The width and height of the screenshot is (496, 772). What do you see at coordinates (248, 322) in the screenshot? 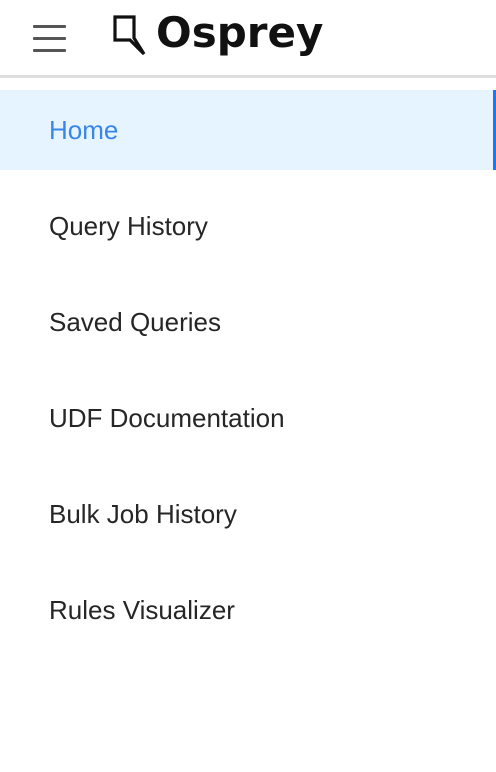
I see `nav-item-saved-queries: Saved Queries` at bounding box center [248, 322].